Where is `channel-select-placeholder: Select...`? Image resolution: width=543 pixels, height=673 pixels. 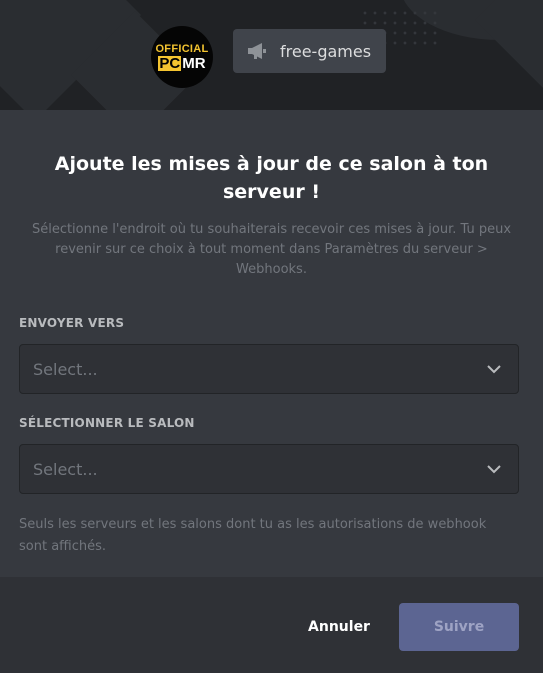 channel-select-placeholder: Select... is located at coordinates (65, 469).